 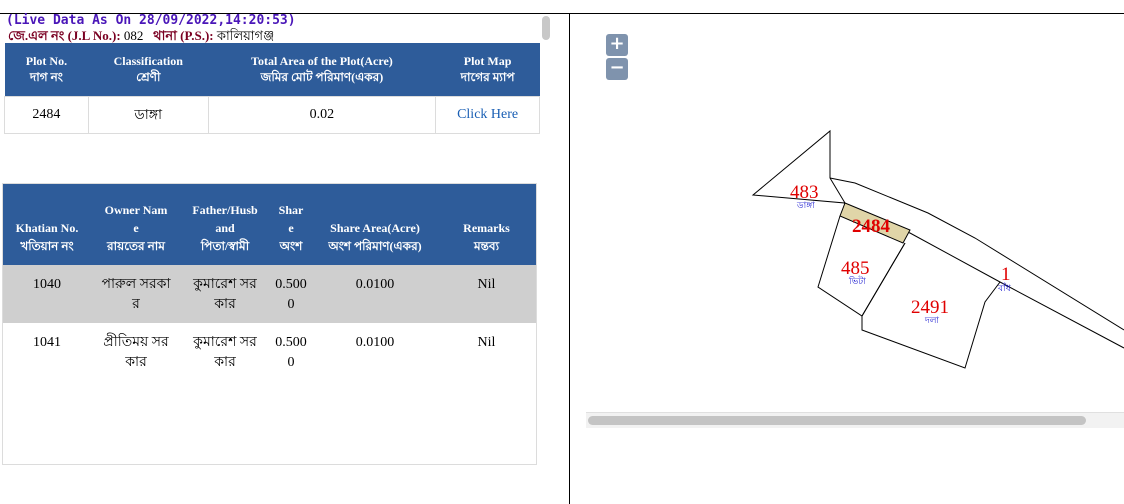 I want to click on plot-label-1: 1, so click(x=1006, y=274).